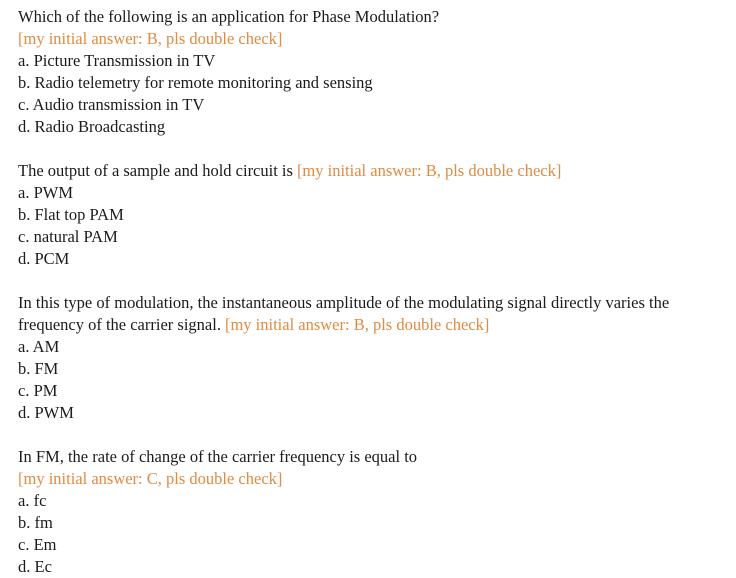 The width and height of the screenshot is (736, 578). I want to click on choice-option: c. Audio transmission in TV, so click(373, 105).